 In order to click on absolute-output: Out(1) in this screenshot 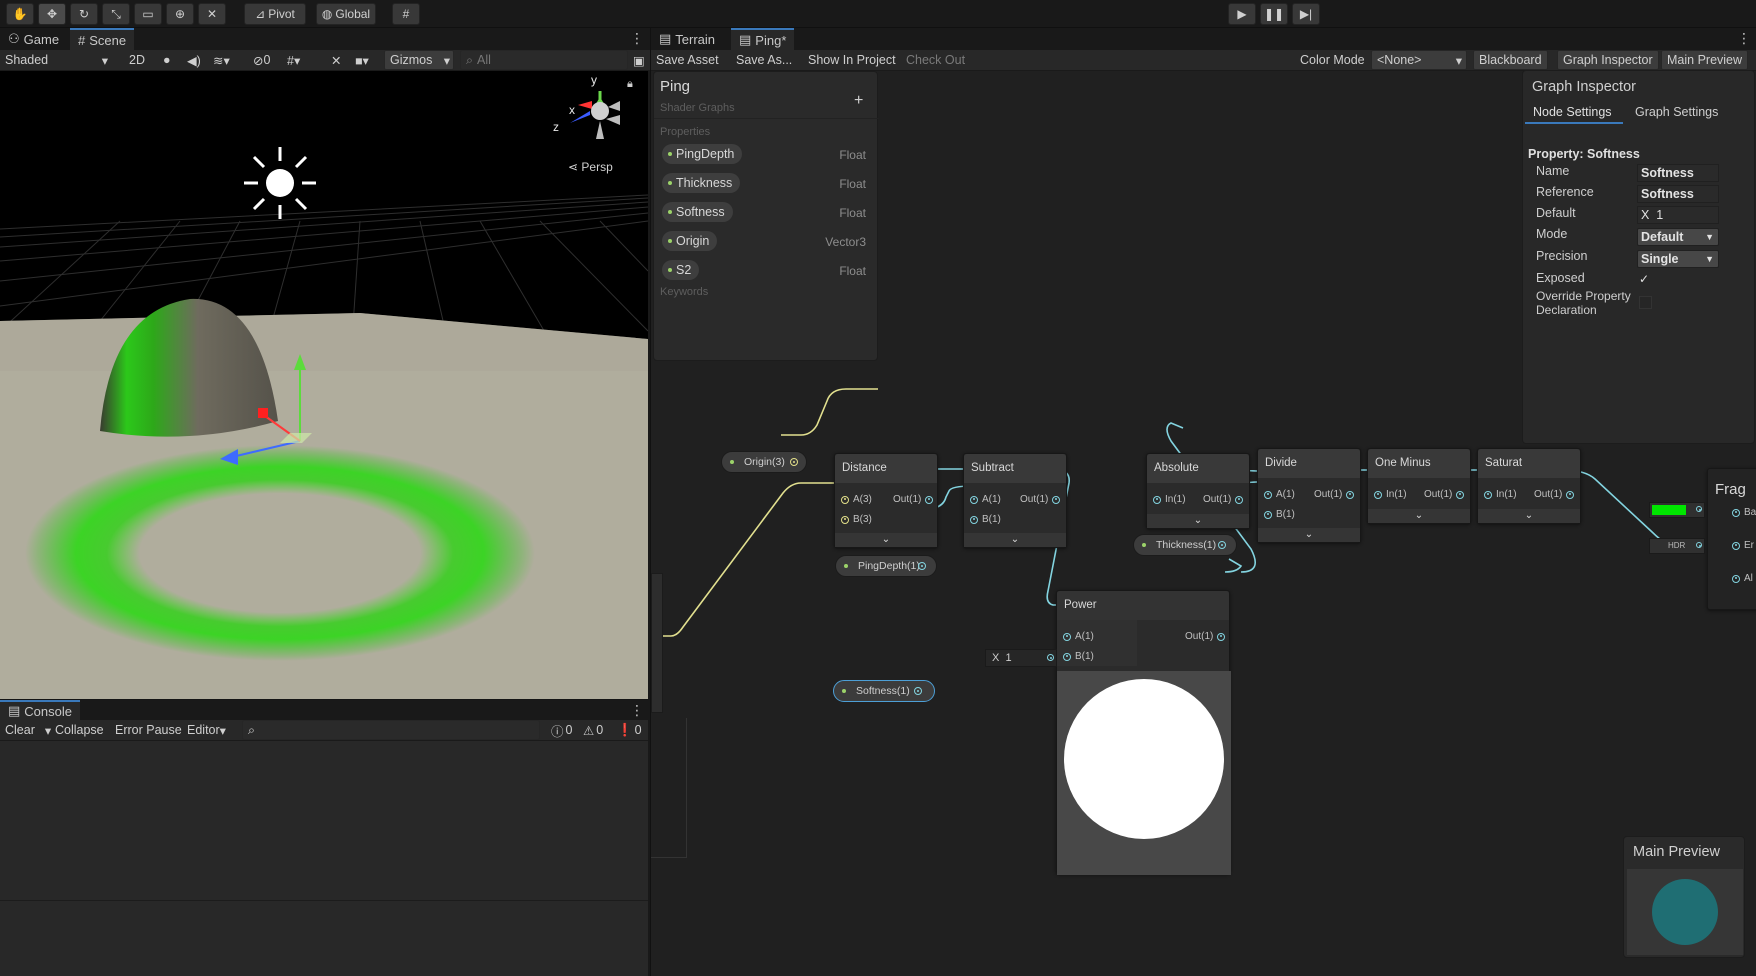, I will do `click(1223, 499)`.